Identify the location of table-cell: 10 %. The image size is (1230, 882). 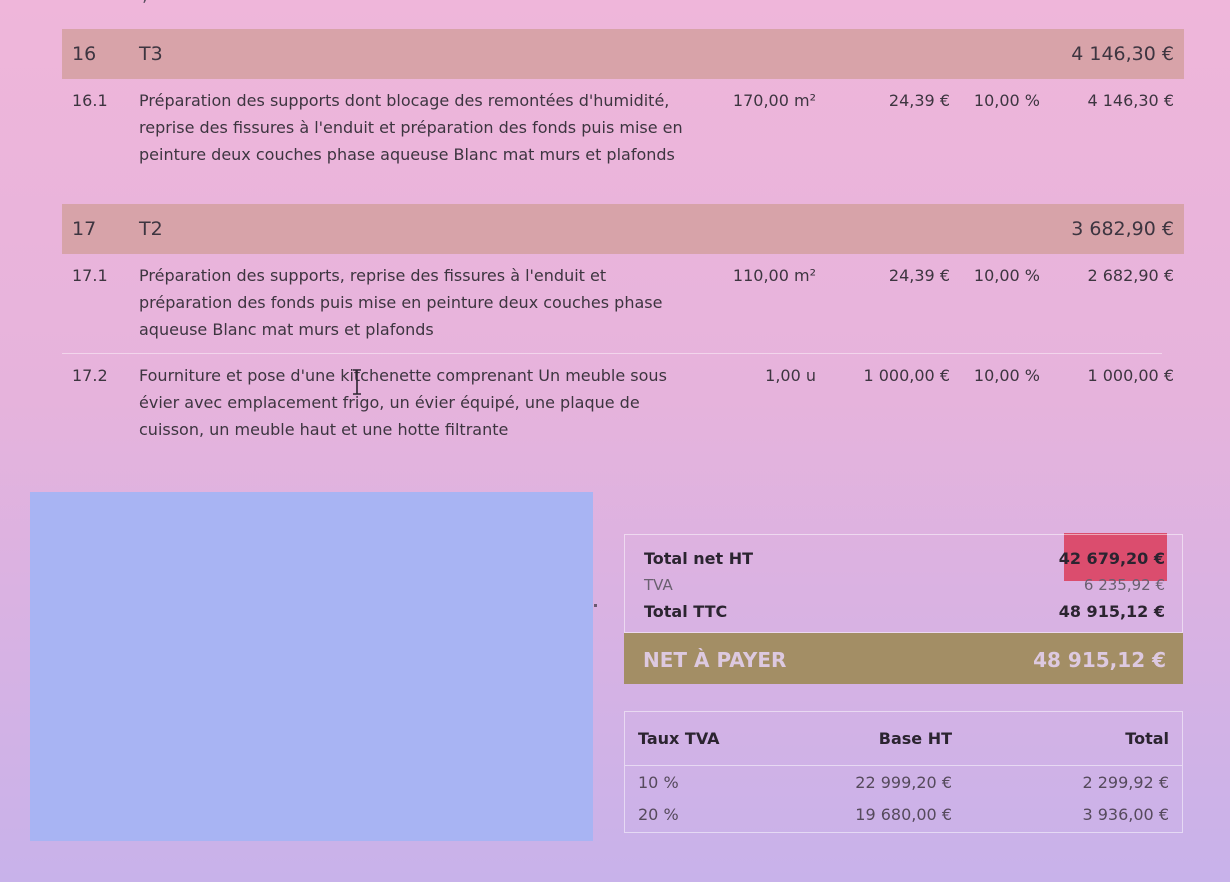
(658, 782).